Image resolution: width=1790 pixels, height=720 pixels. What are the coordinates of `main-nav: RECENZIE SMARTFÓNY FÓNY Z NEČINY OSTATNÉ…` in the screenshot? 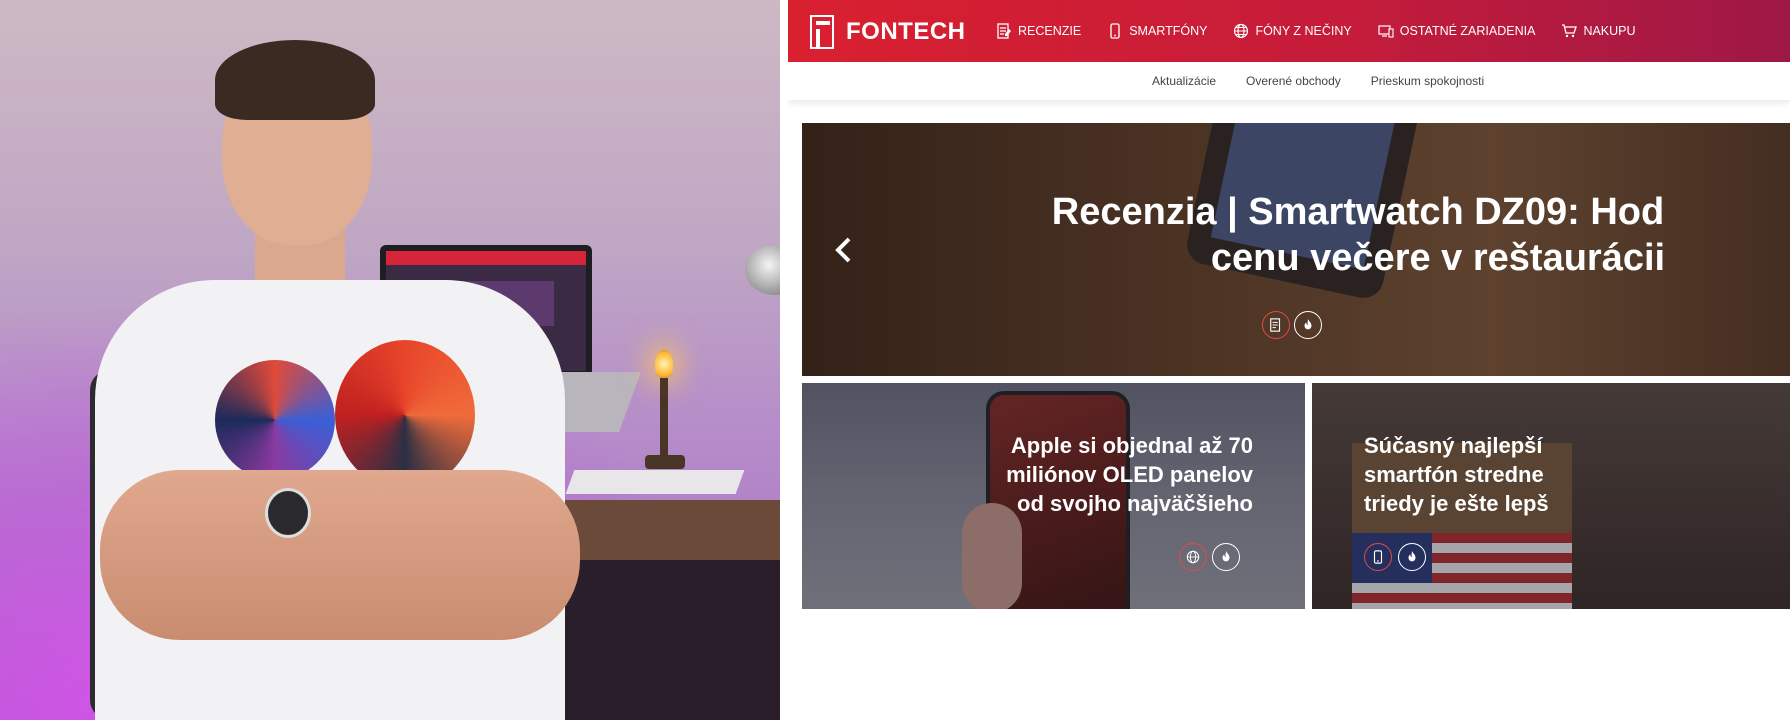 It's located at (1329, 31).